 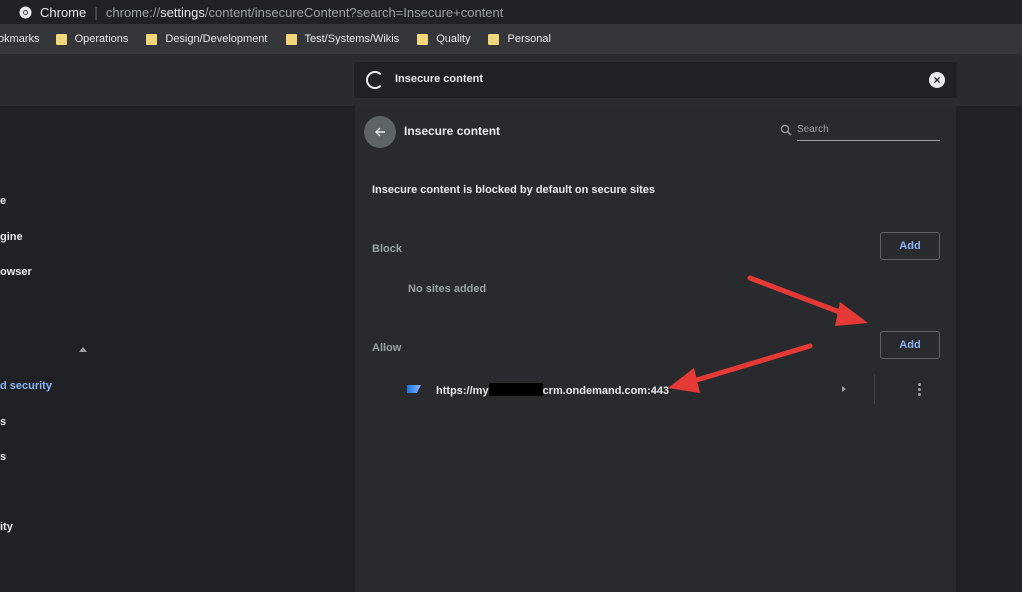 What do you see at coordinates (606, 391) in the screenshot?
I see `site-url-suffix: crm.ondemand.com:443` at bounding box center [606, 391].